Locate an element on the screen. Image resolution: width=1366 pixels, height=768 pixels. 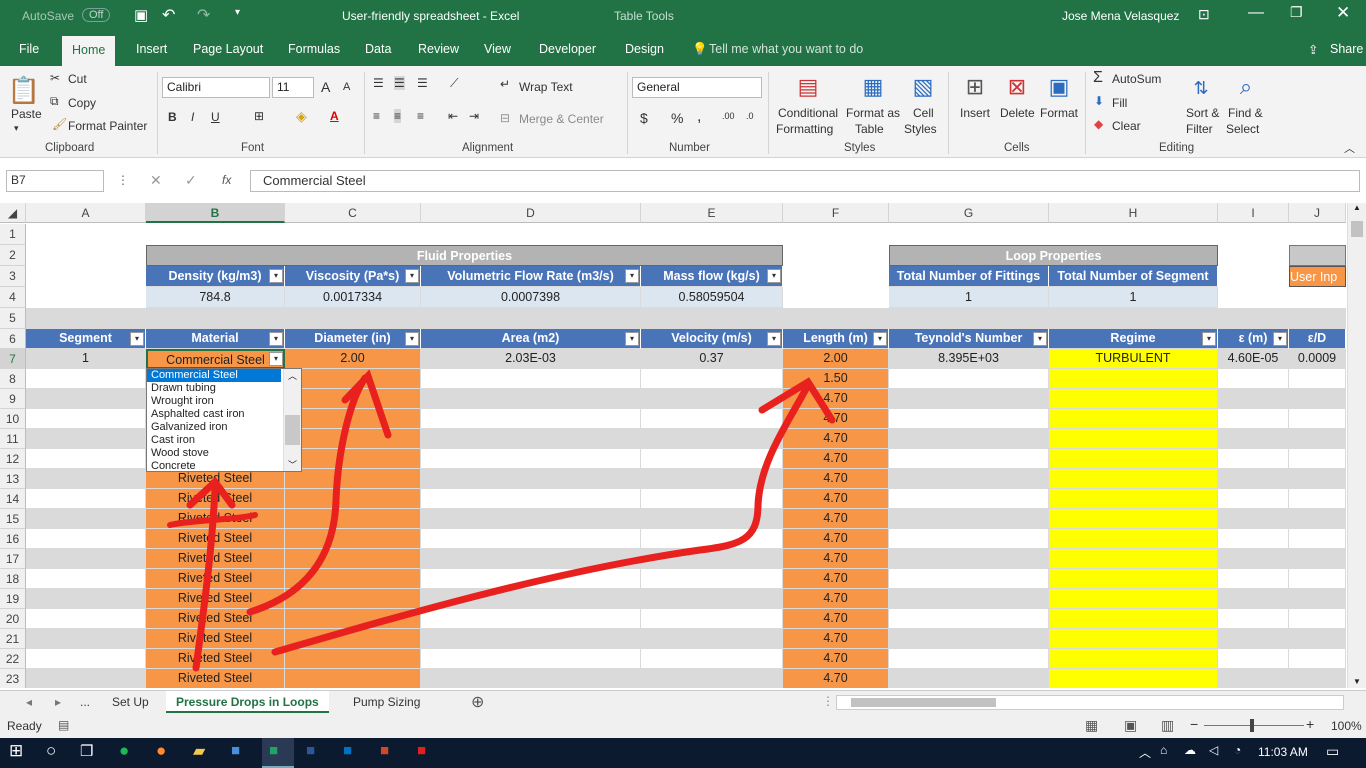
volume-muted-icon: ◁ is located at coordinates (1213, 750).